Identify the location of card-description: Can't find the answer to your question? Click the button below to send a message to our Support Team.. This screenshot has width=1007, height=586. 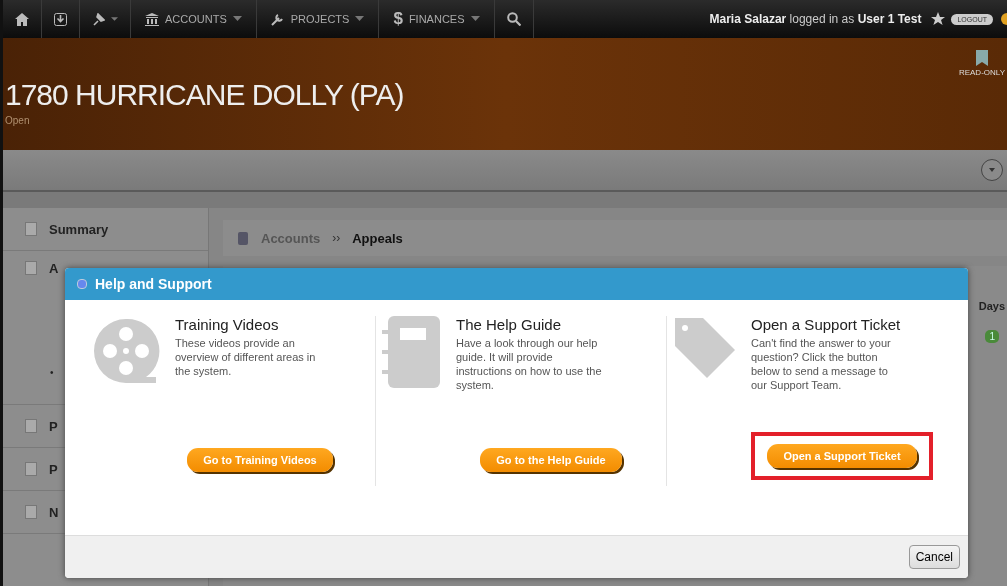
(821, 364).